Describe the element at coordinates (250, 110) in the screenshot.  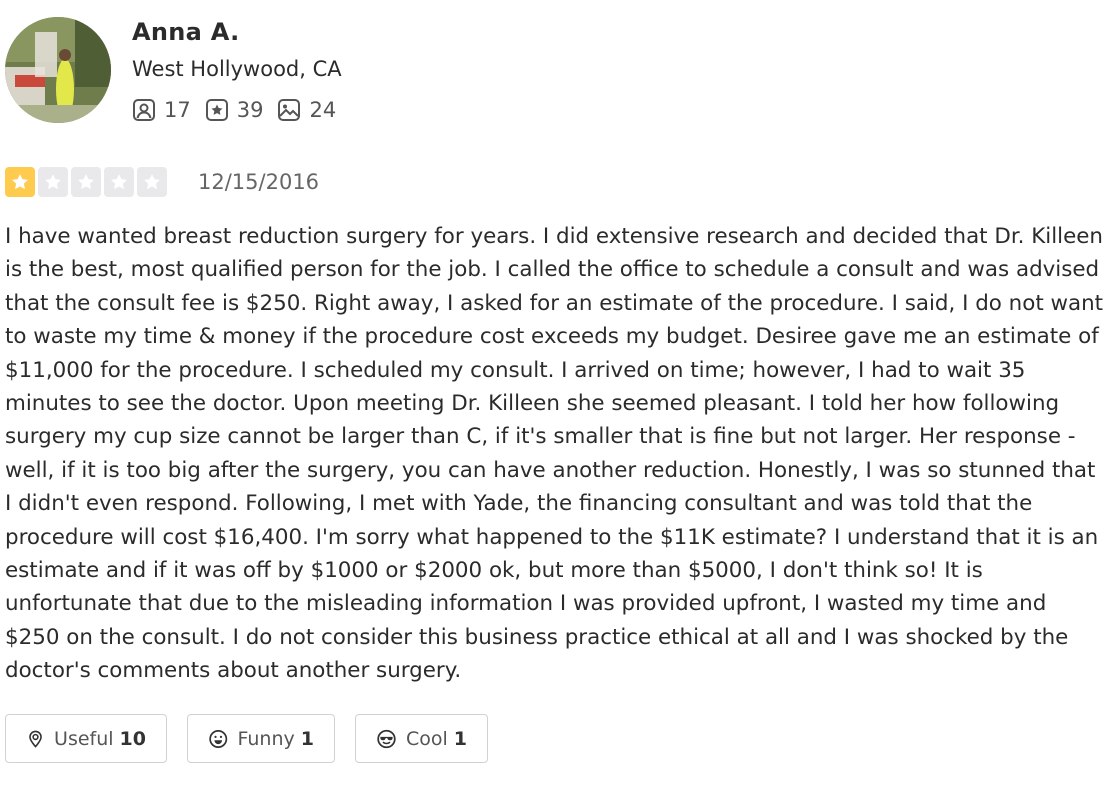
I see `reviews-count: 39` at that location.